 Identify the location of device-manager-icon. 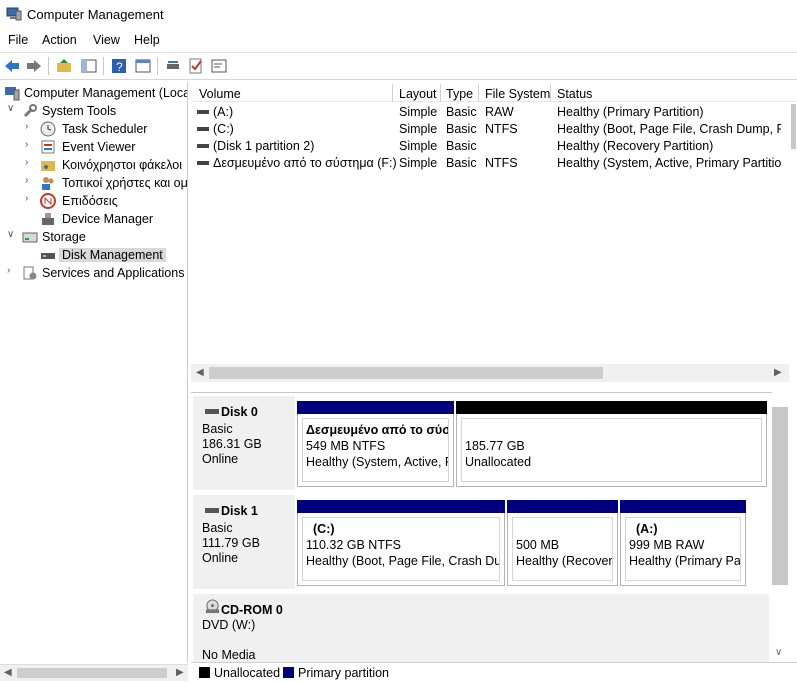
(48, 219).